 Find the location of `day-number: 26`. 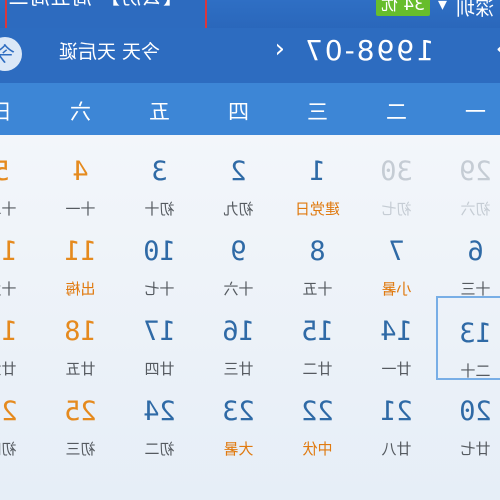

day-number: 26 is located at coordinates (9, 411).